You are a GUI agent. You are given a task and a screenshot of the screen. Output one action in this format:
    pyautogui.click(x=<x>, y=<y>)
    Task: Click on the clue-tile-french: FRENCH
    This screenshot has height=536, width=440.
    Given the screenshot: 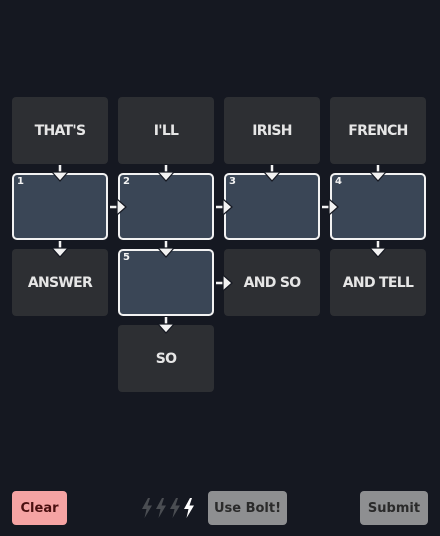 What is the action you would take?
    pyautogui.click(x=378, y=130)
    